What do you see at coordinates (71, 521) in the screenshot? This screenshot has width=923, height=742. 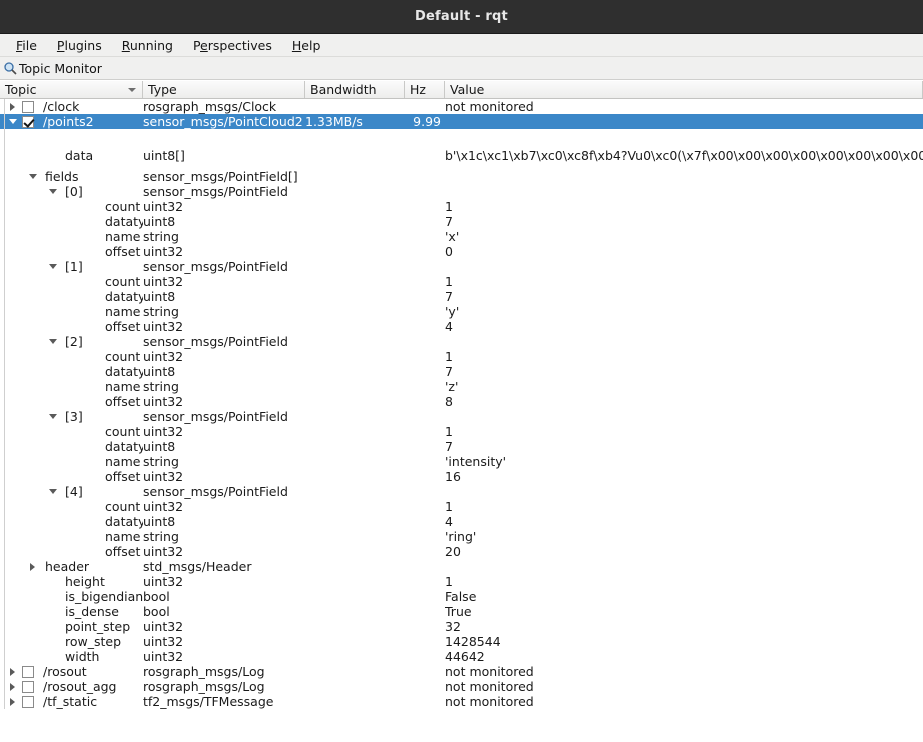 I see `cell-topic: datatype` at bounding box center [71, 521].